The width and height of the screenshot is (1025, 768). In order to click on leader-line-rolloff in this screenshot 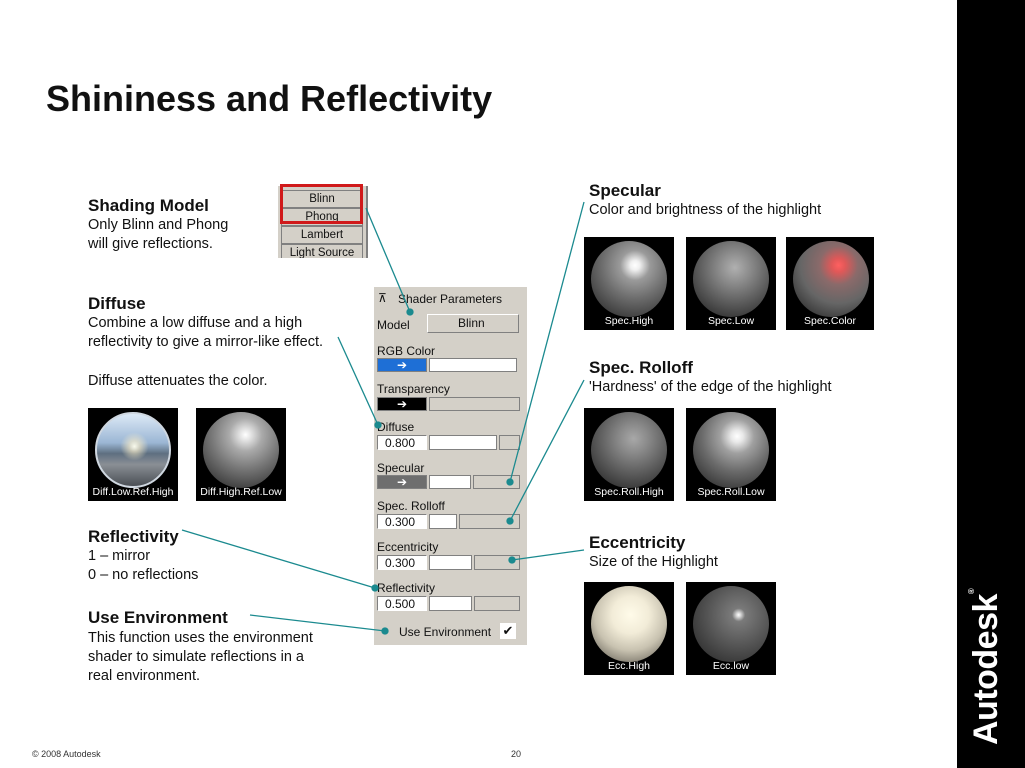, I will do `click(547, 450)`.